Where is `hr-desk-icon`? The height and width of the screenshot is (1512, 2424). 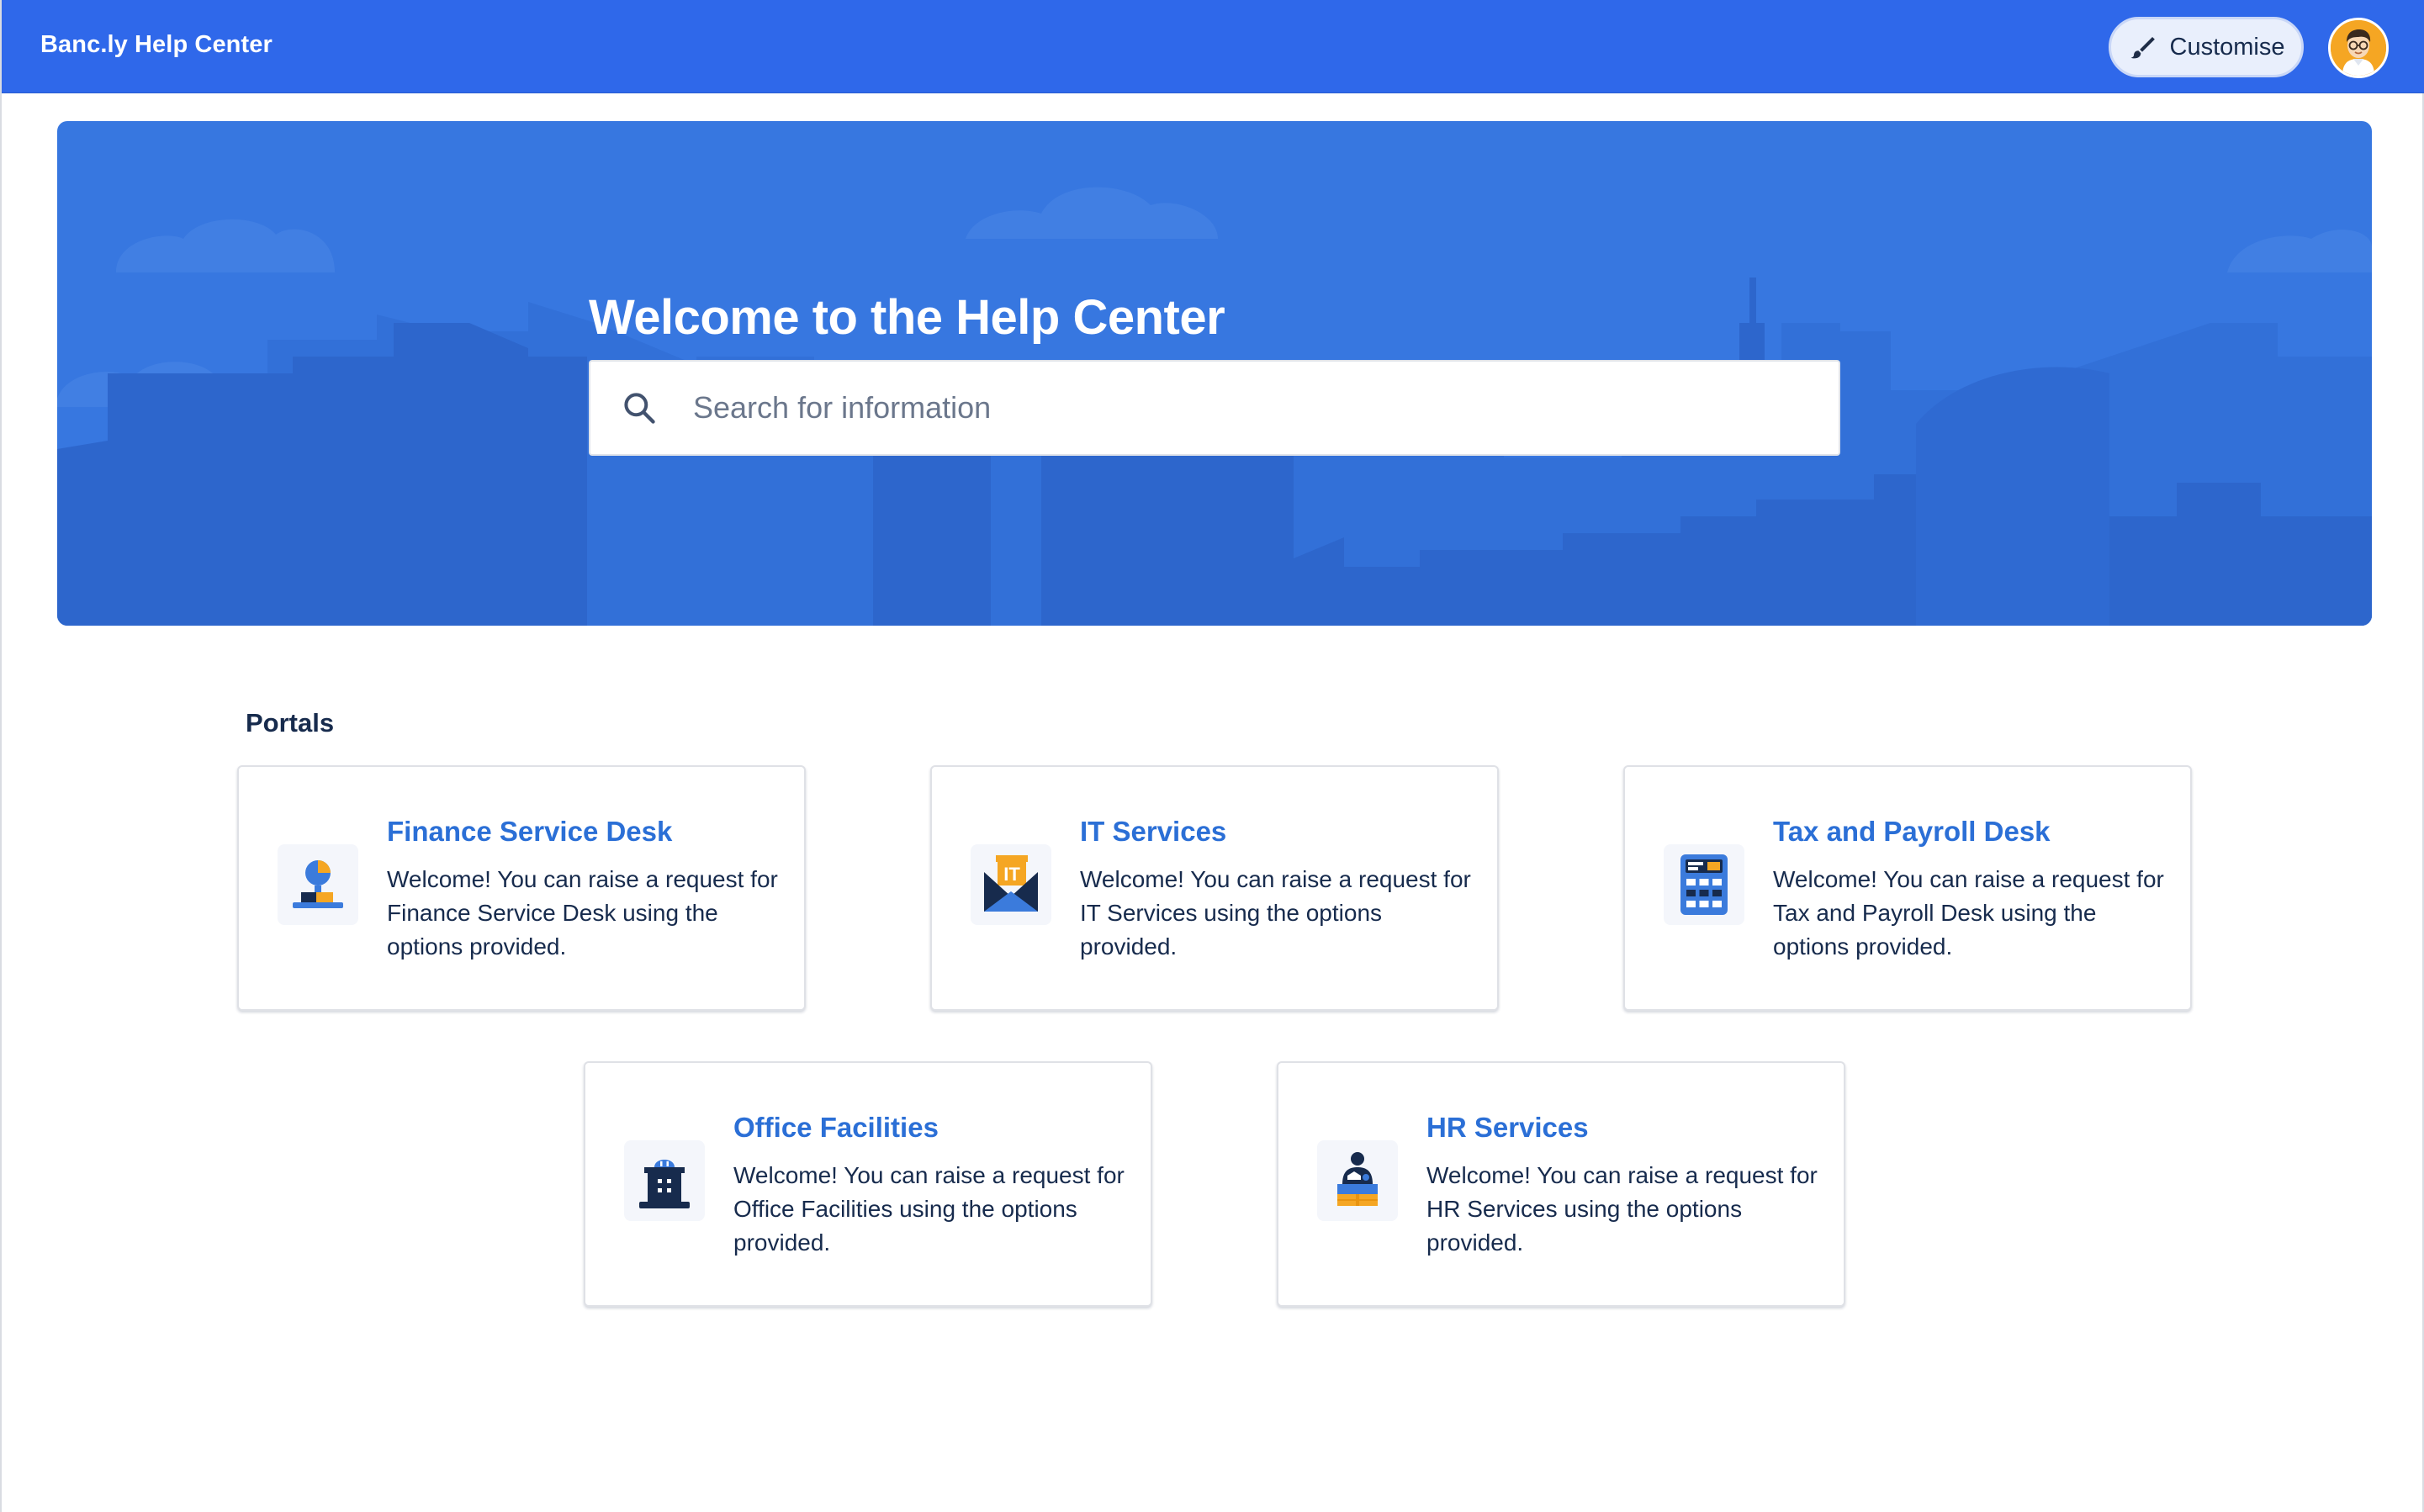 hr-desk-icon is located at coordinates (1357, 1180).